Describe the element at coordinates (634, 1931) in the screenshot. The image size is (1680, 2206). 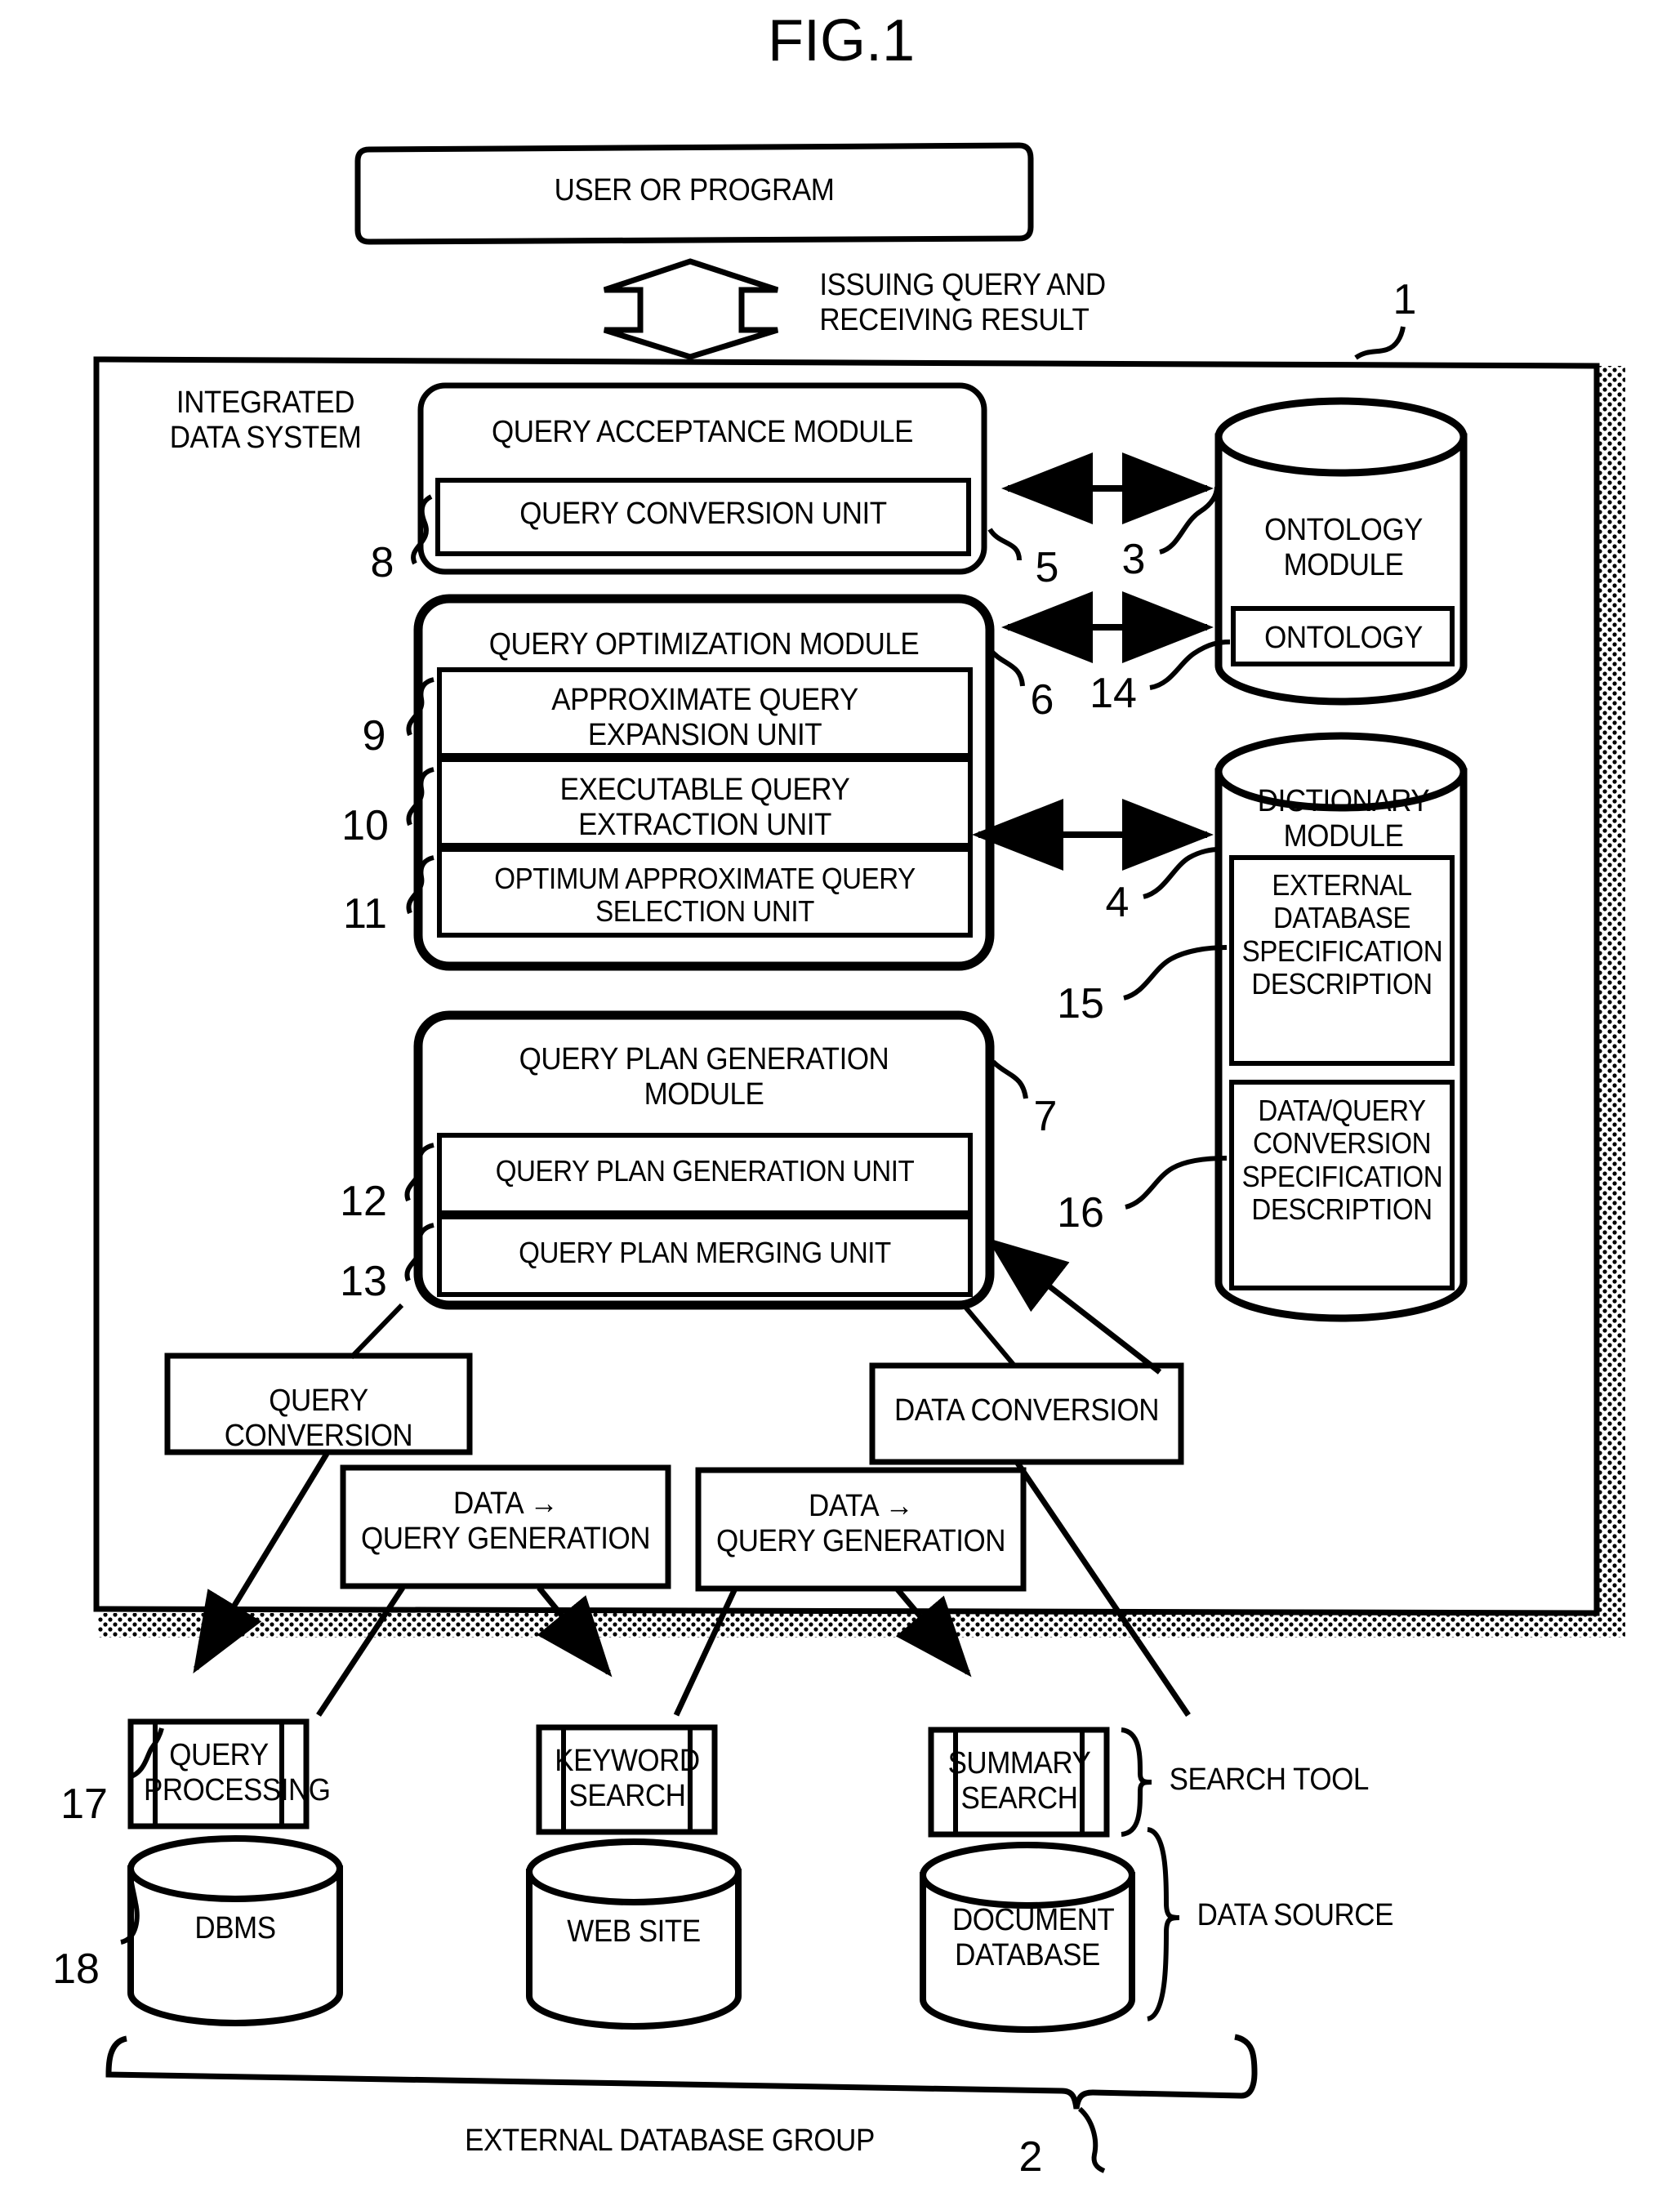
I see `data-source-web-site-label: WEB SITE` at that location.